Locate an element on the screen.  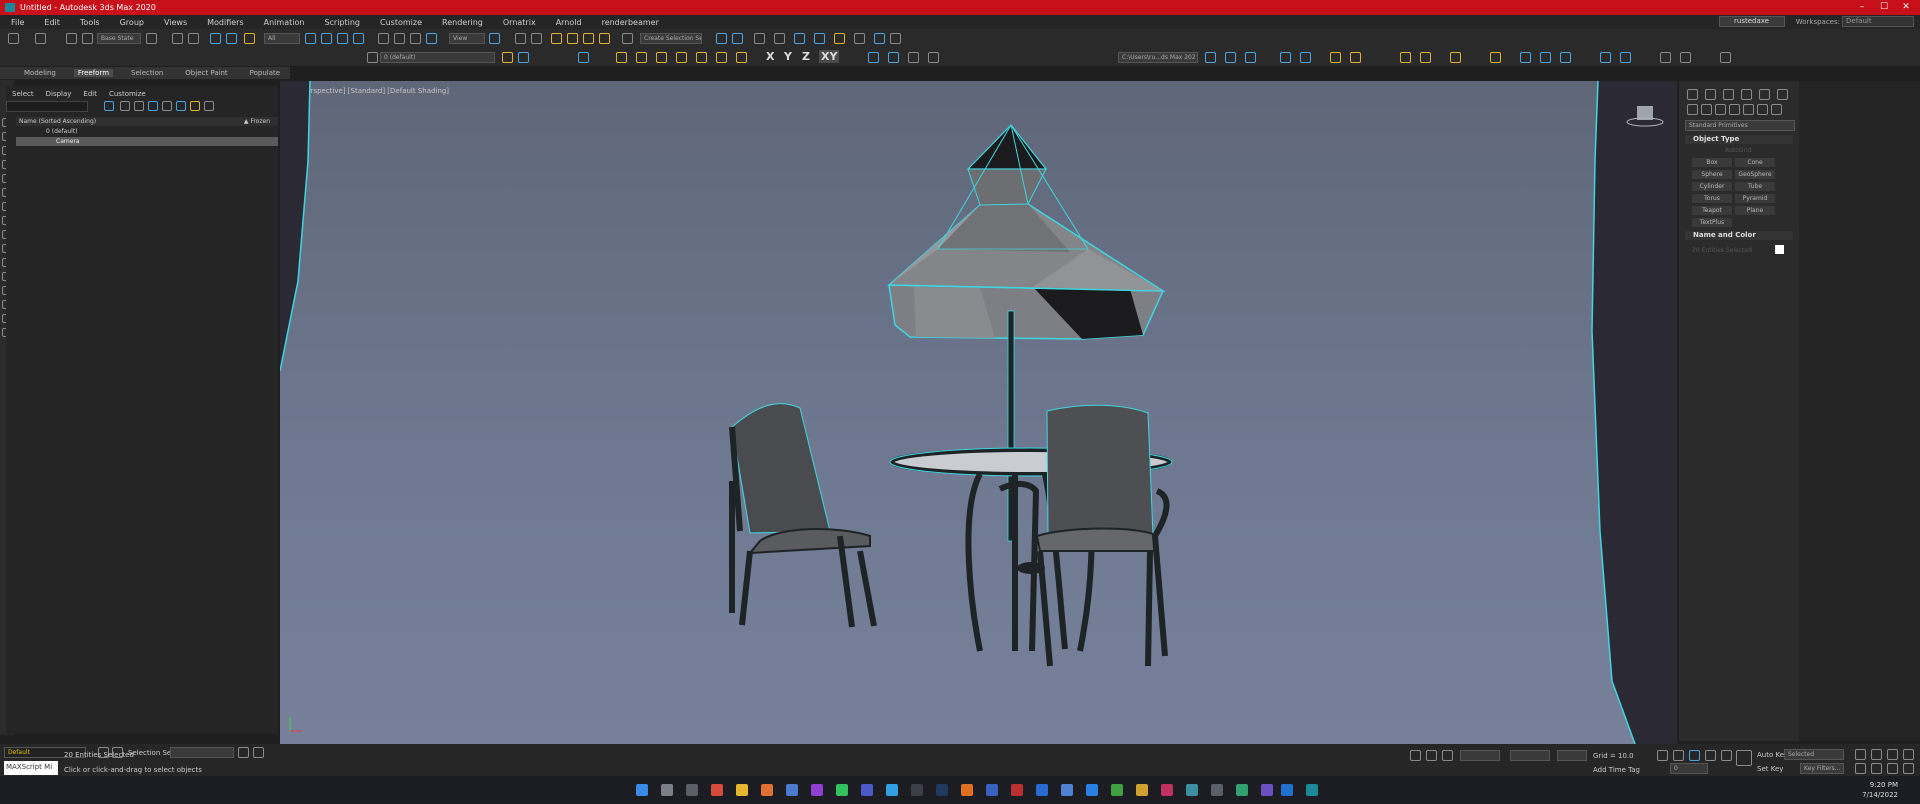
selection-set-dropdown is located at coordinates (202, 752).